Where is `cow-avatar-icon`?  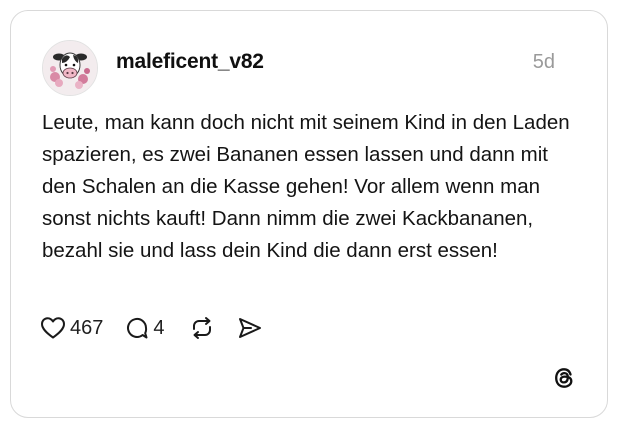 cow-avatar-icon is located at coordinates (70, 68).